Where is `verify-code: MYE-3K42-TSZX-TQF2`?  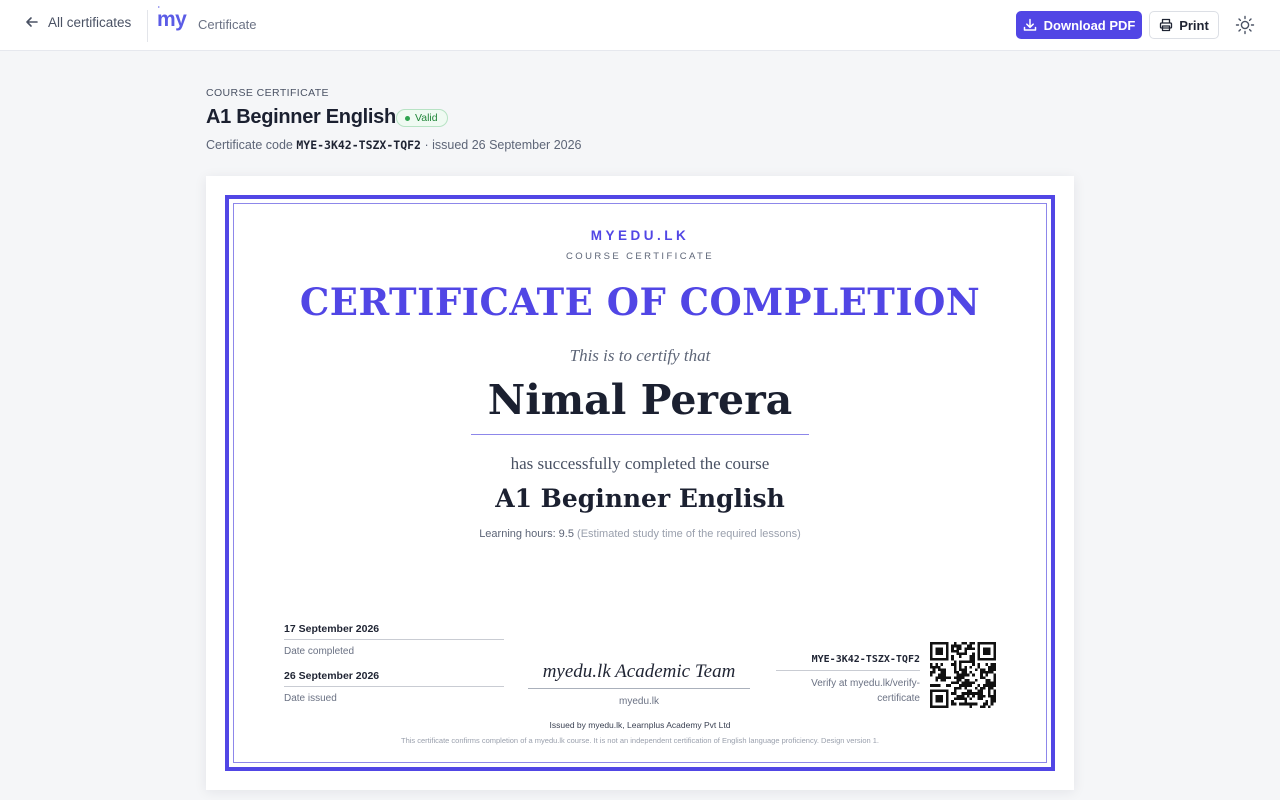 verify-code: MYE-3K42-TSZX-TQF2 is located at coordinates (848, 662).